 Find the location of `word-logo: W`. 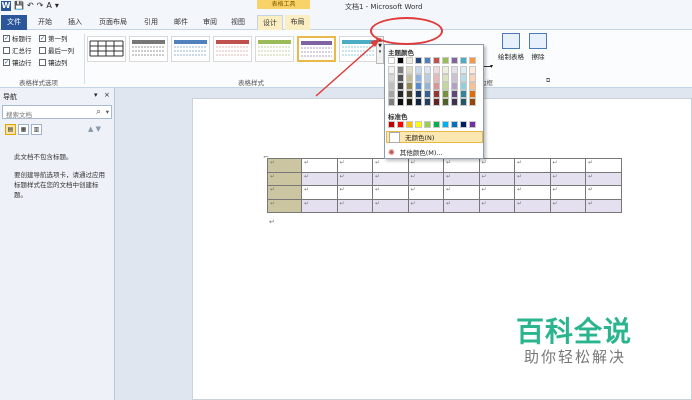

word-logo: W is located at coordinates (6, 6).